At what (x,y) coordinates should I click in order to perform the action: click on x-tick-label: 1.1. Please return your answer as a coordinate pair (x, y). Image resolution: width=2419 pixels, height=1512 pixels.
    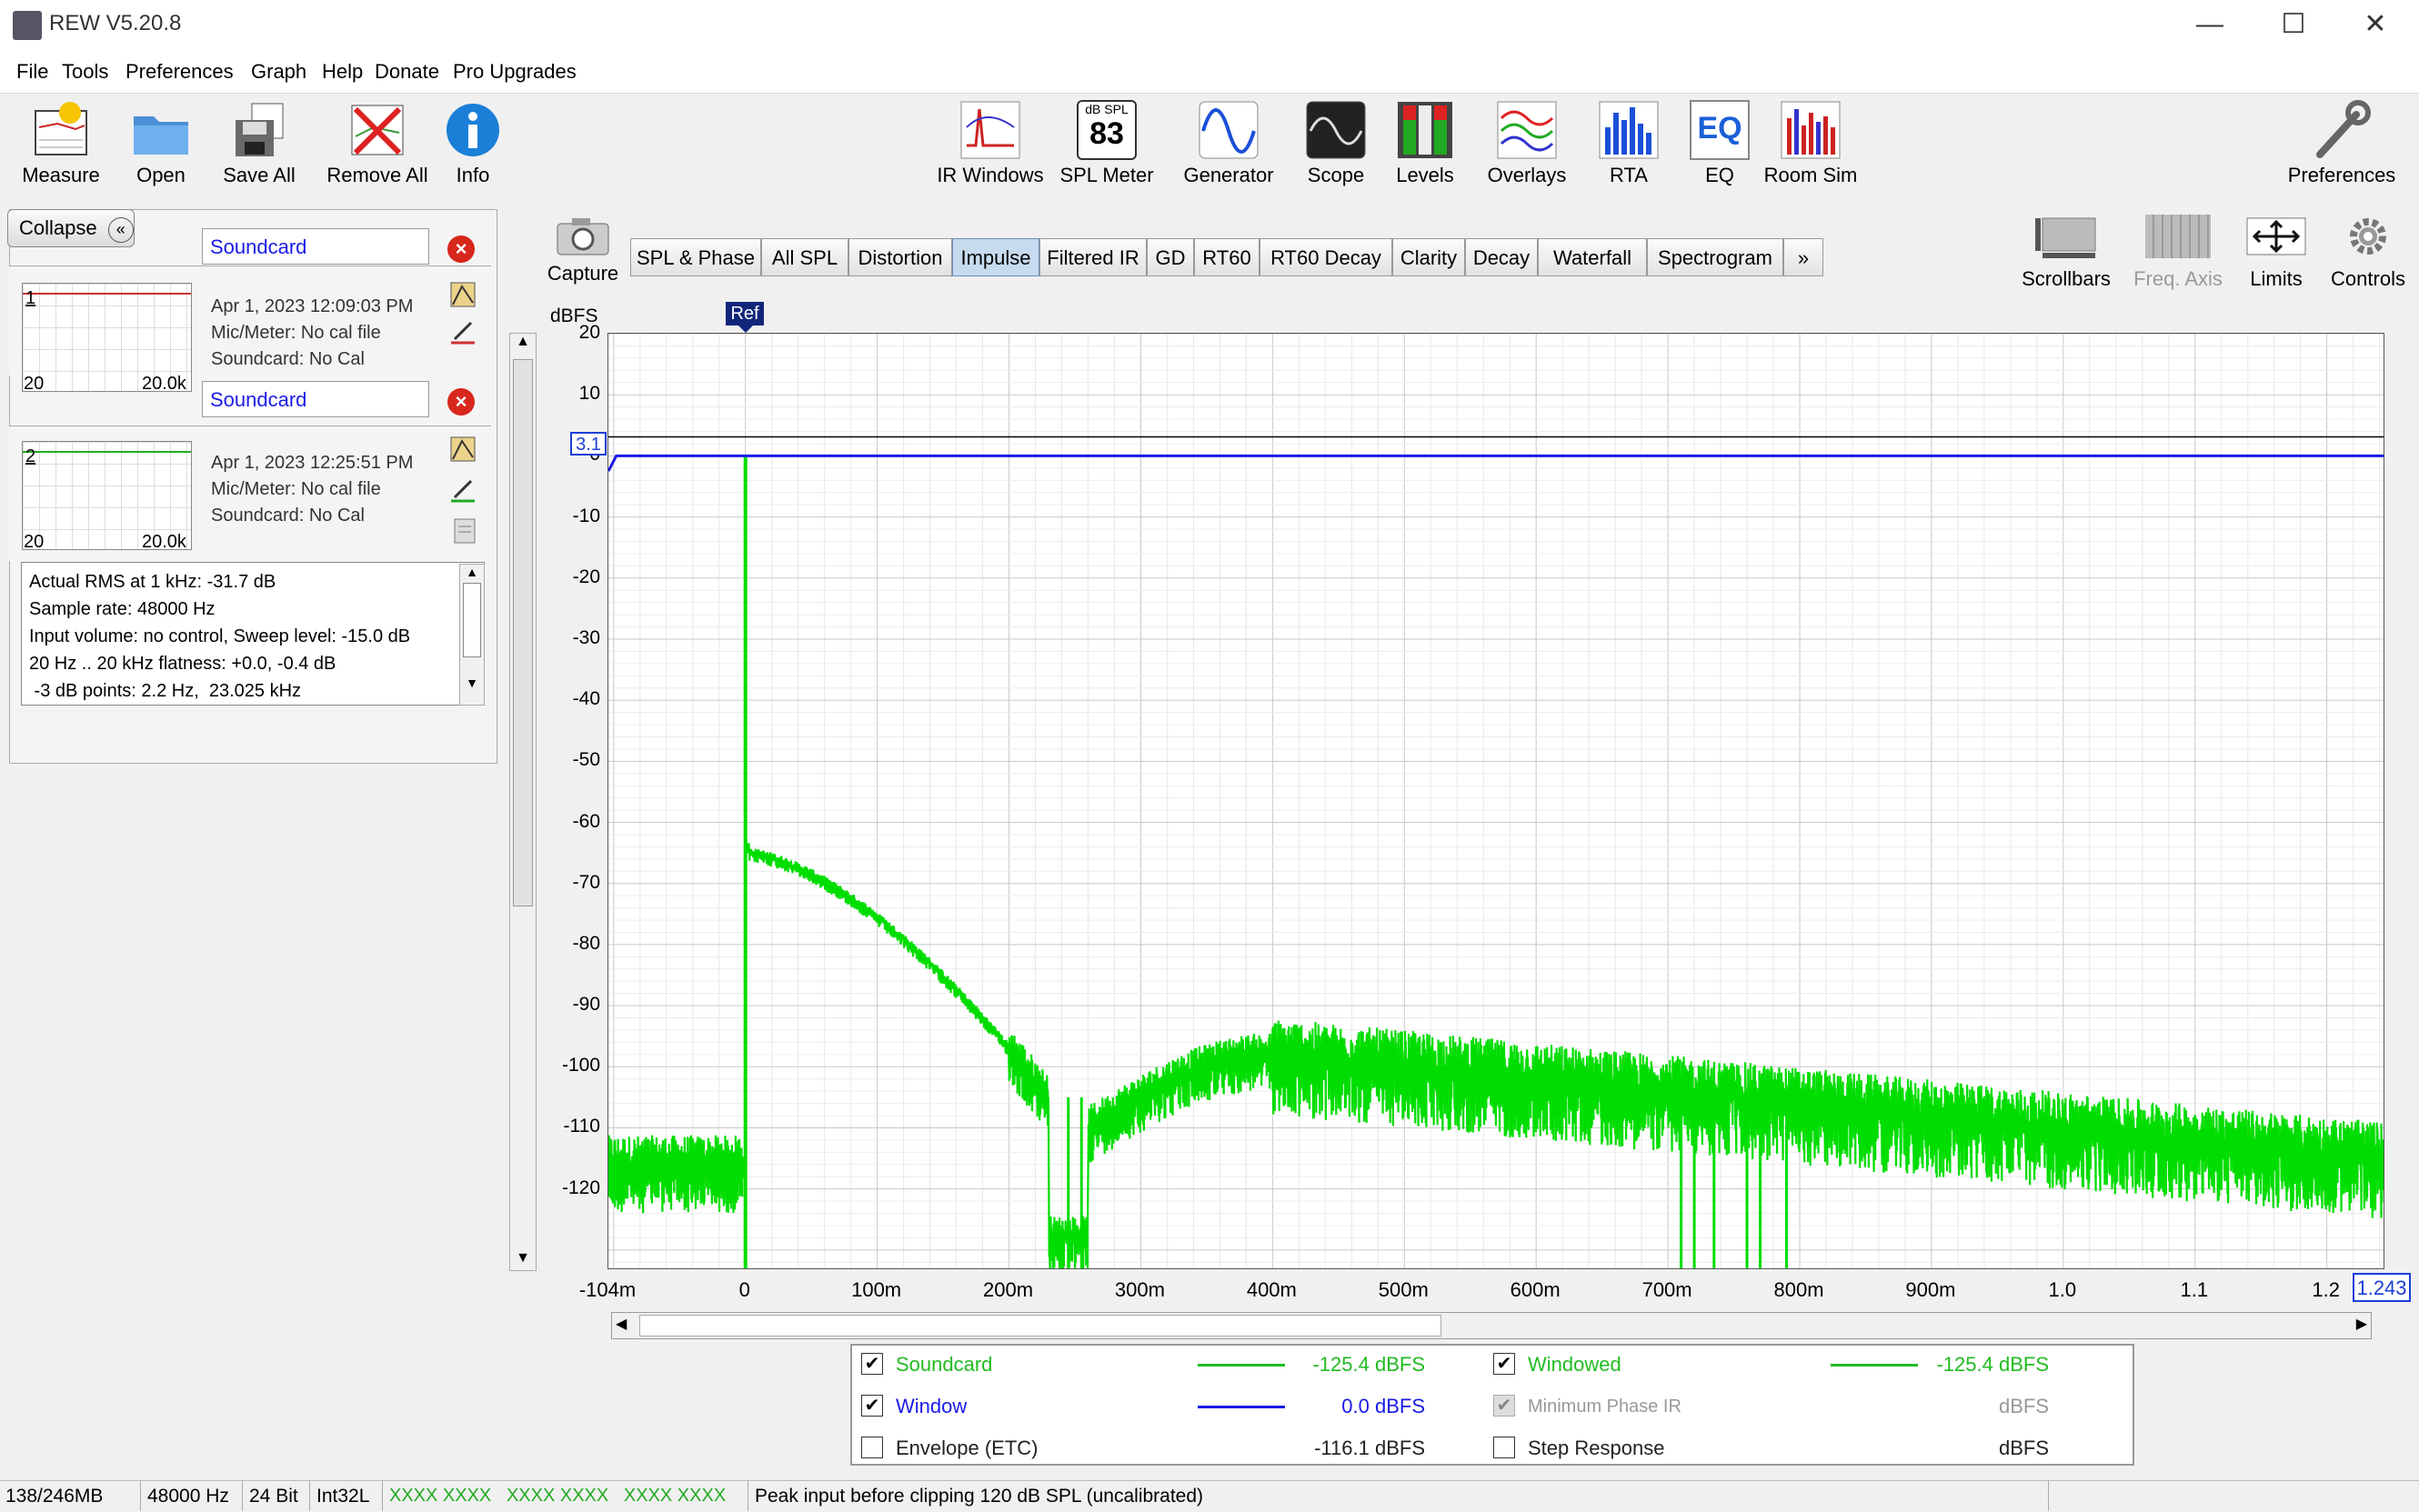
    Looking at the image, I should click on (2194, 1289).